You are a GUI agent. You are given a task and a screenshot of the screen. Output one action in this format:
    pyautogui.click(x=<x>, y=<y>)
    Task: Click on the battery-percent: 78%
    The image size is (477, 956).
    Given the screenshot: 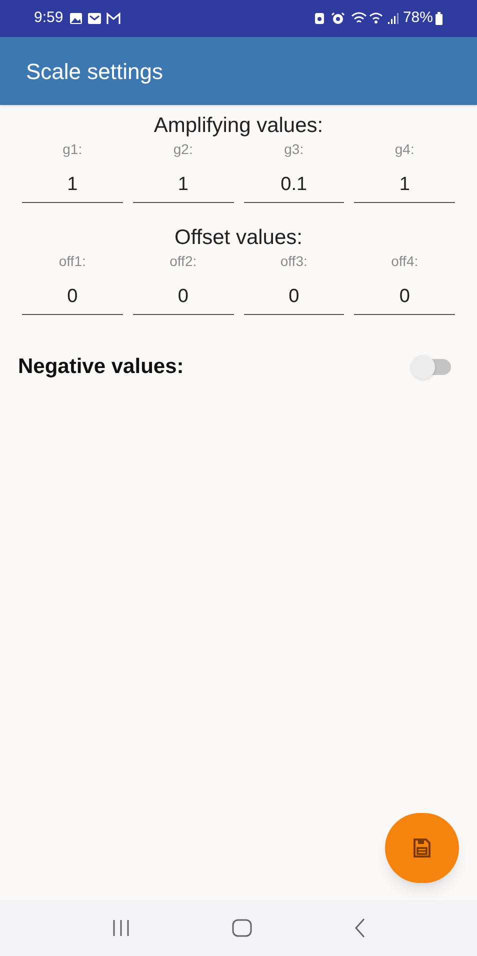 What is the action you would take?
    pyautogui.click(x=417, y=18)
    